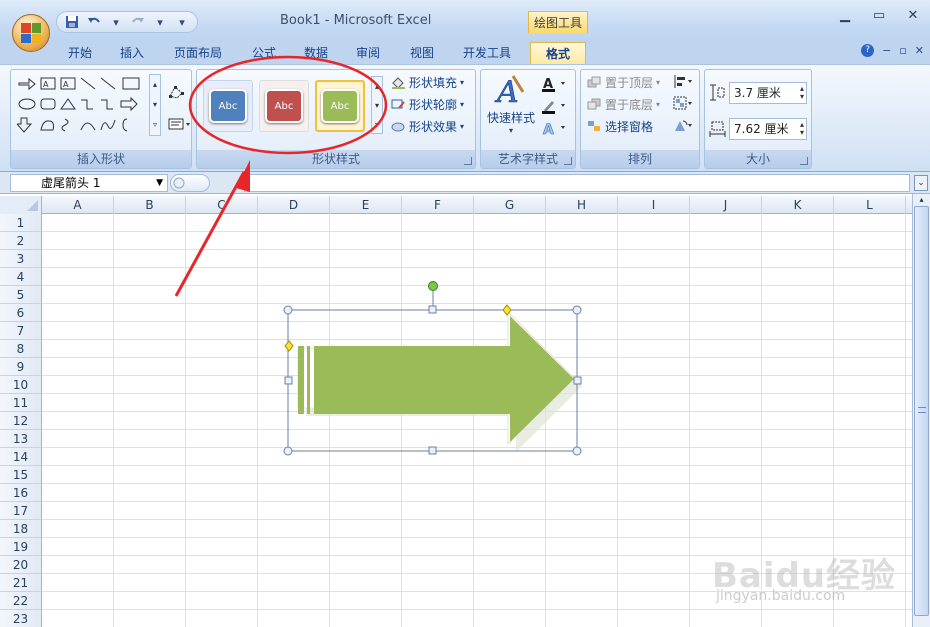 The width and height of the screenshot is (930, 627). I want to click on tab-home: 开始, so click(80, 53).